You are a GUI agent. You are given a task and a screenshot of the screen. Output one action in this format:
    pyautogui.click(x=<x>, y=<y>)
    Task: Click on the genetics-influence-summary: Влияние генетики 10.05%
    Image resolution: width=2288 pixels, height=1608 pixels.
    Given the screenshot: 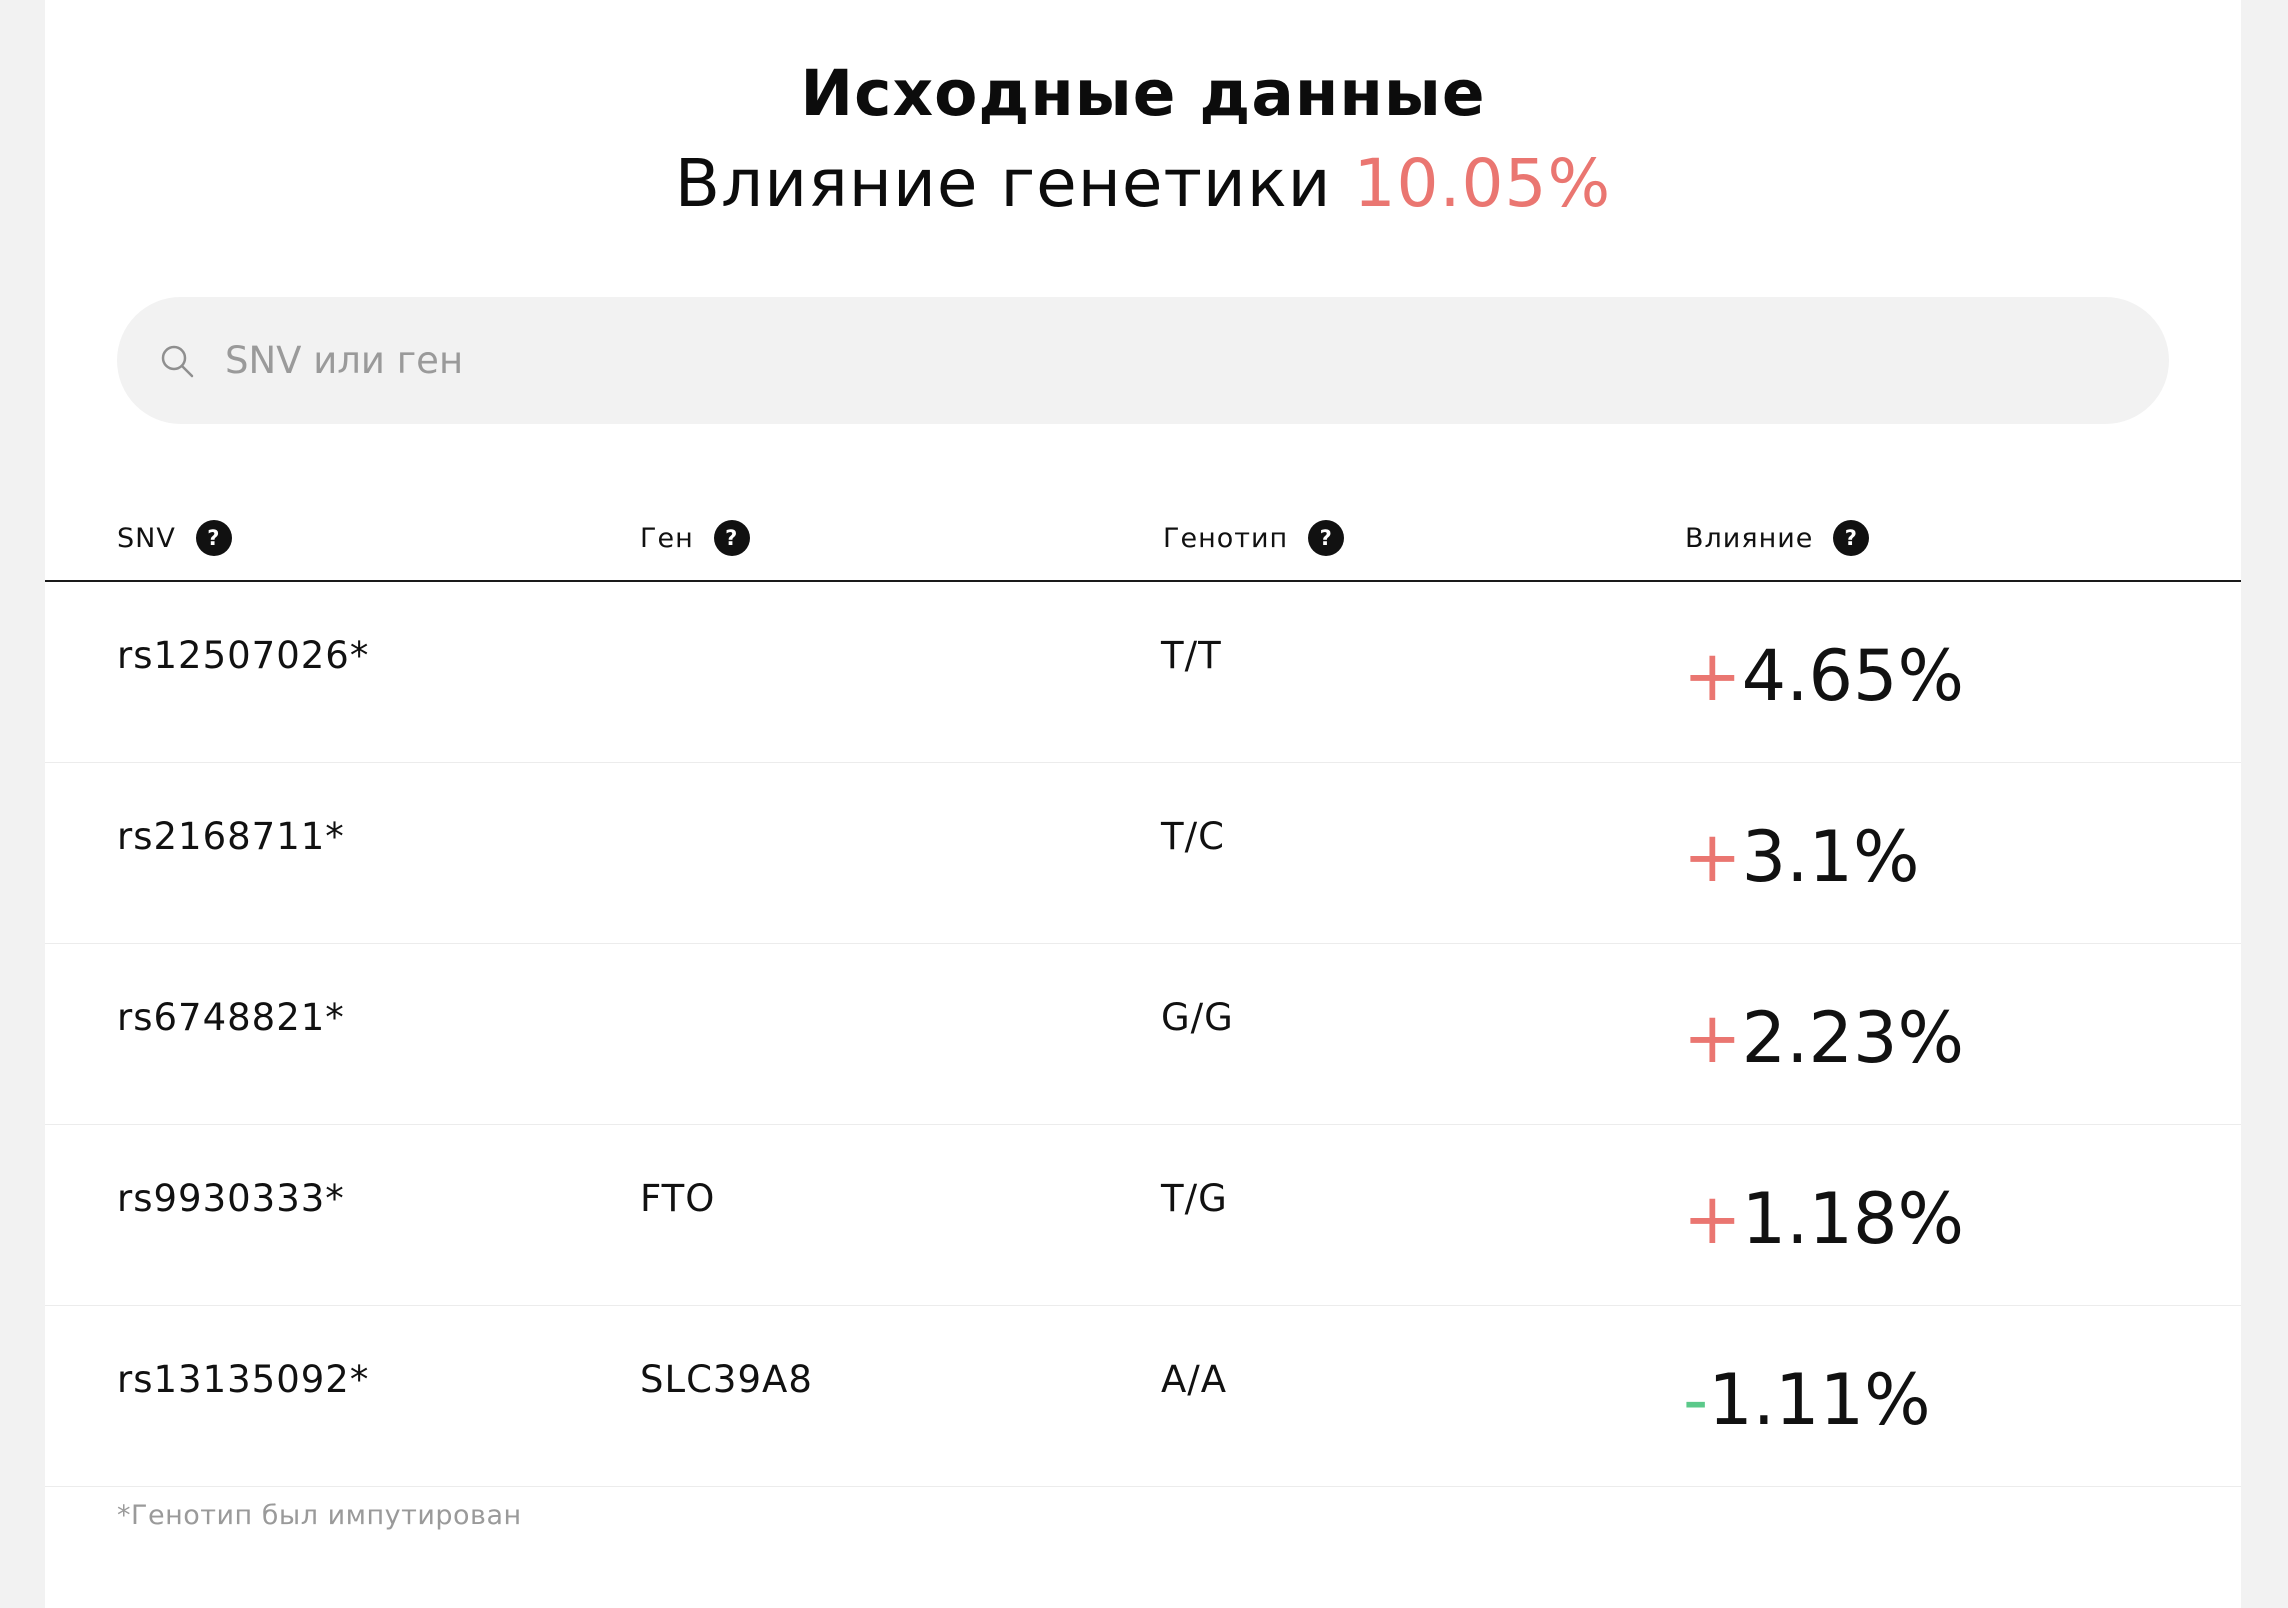 What is the action you would take?
    pyautogui.click(x=1143, y=184)
    